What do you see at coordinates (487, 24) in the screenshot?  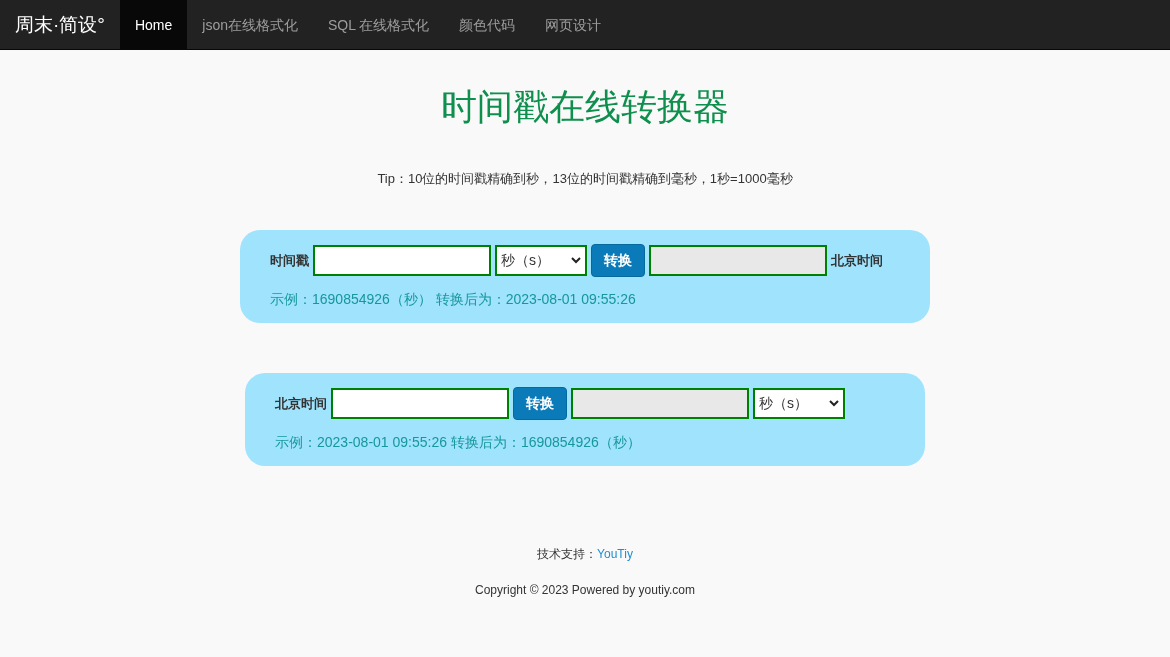 I see `nav-link: 颜色代码` at bounding box center [487, 24].